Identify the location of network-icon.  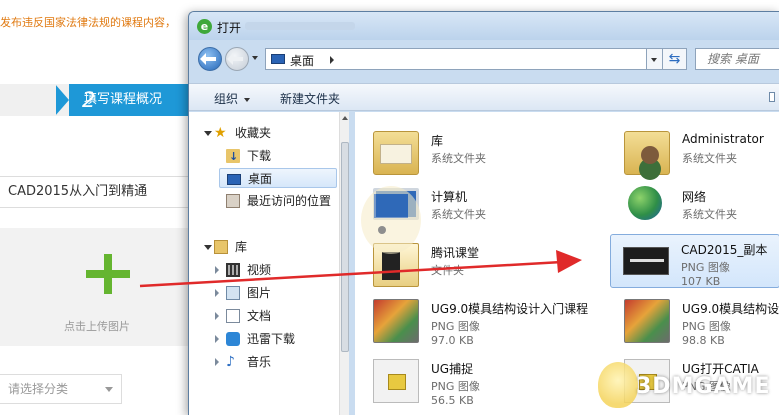
(645, 203).